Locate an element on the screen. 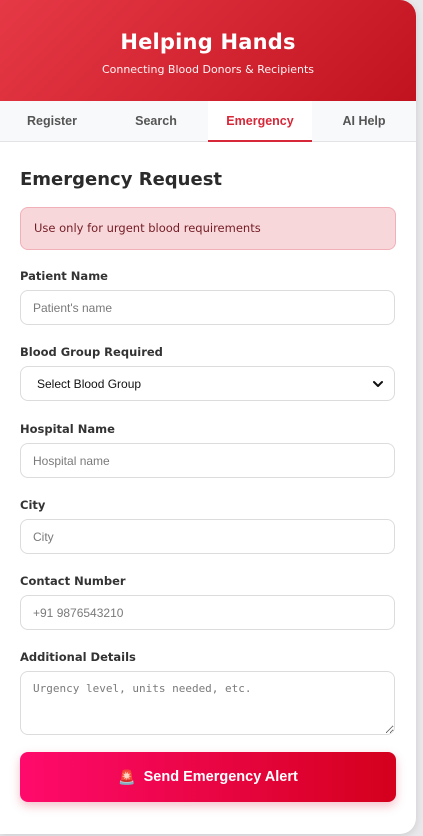 The width and height of the screenshot is (423, 836). chevron-down-icon is located at coordinates (378, 384).